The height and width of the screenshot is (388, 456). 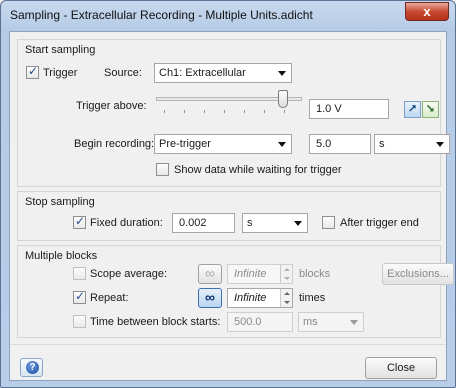 I want to click on trigger-above-field: 1.0 V, so click(x=349, y=109).